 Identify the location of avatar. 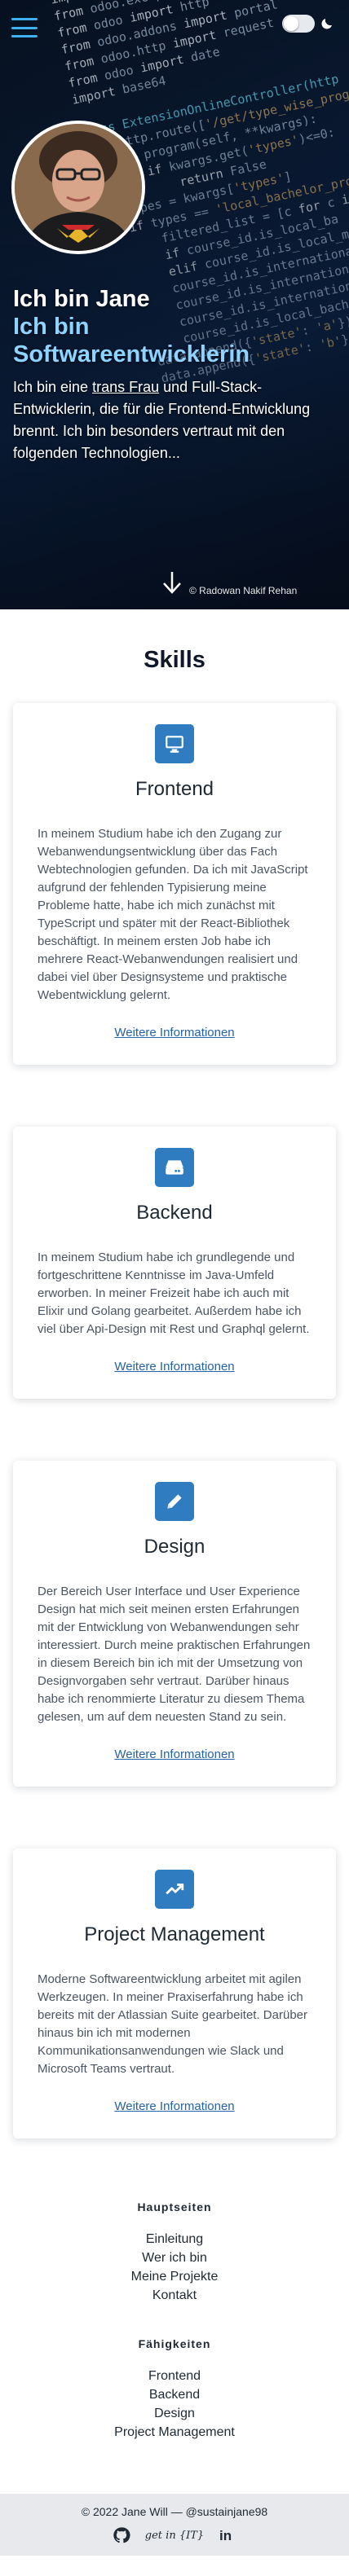
(78, 187).